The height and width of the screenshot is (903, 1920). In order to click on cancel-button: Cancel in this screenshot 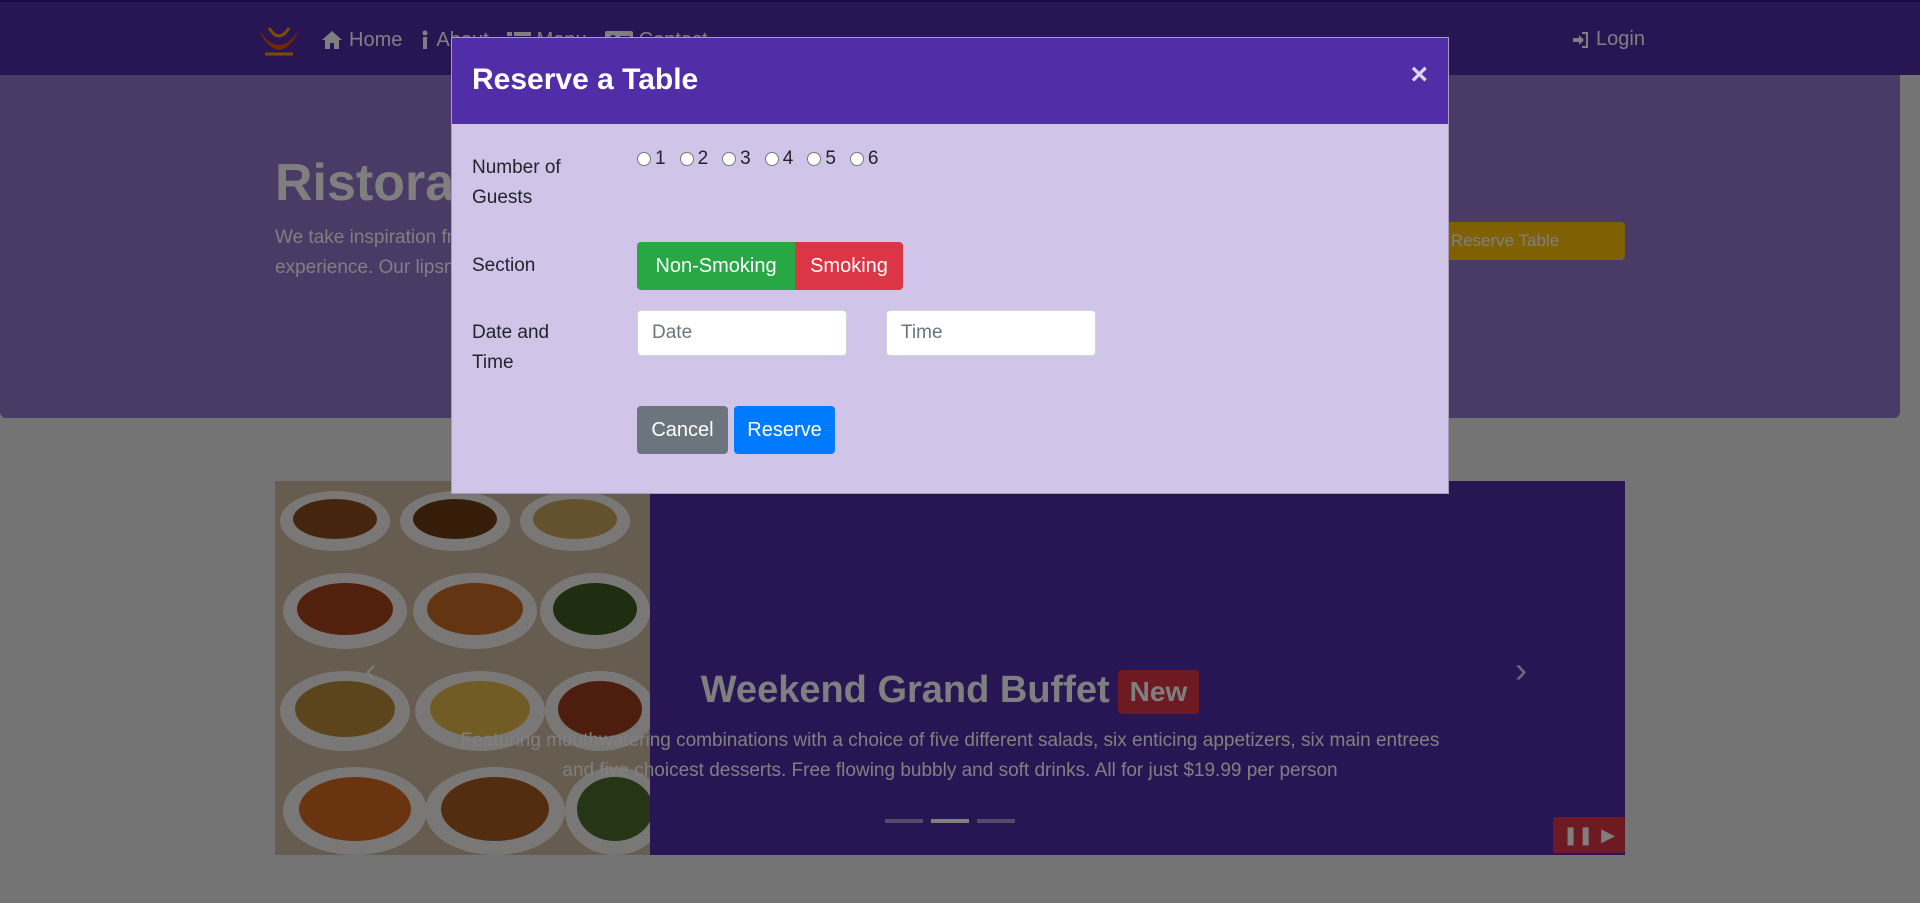, I will do `click(682, 430)`.